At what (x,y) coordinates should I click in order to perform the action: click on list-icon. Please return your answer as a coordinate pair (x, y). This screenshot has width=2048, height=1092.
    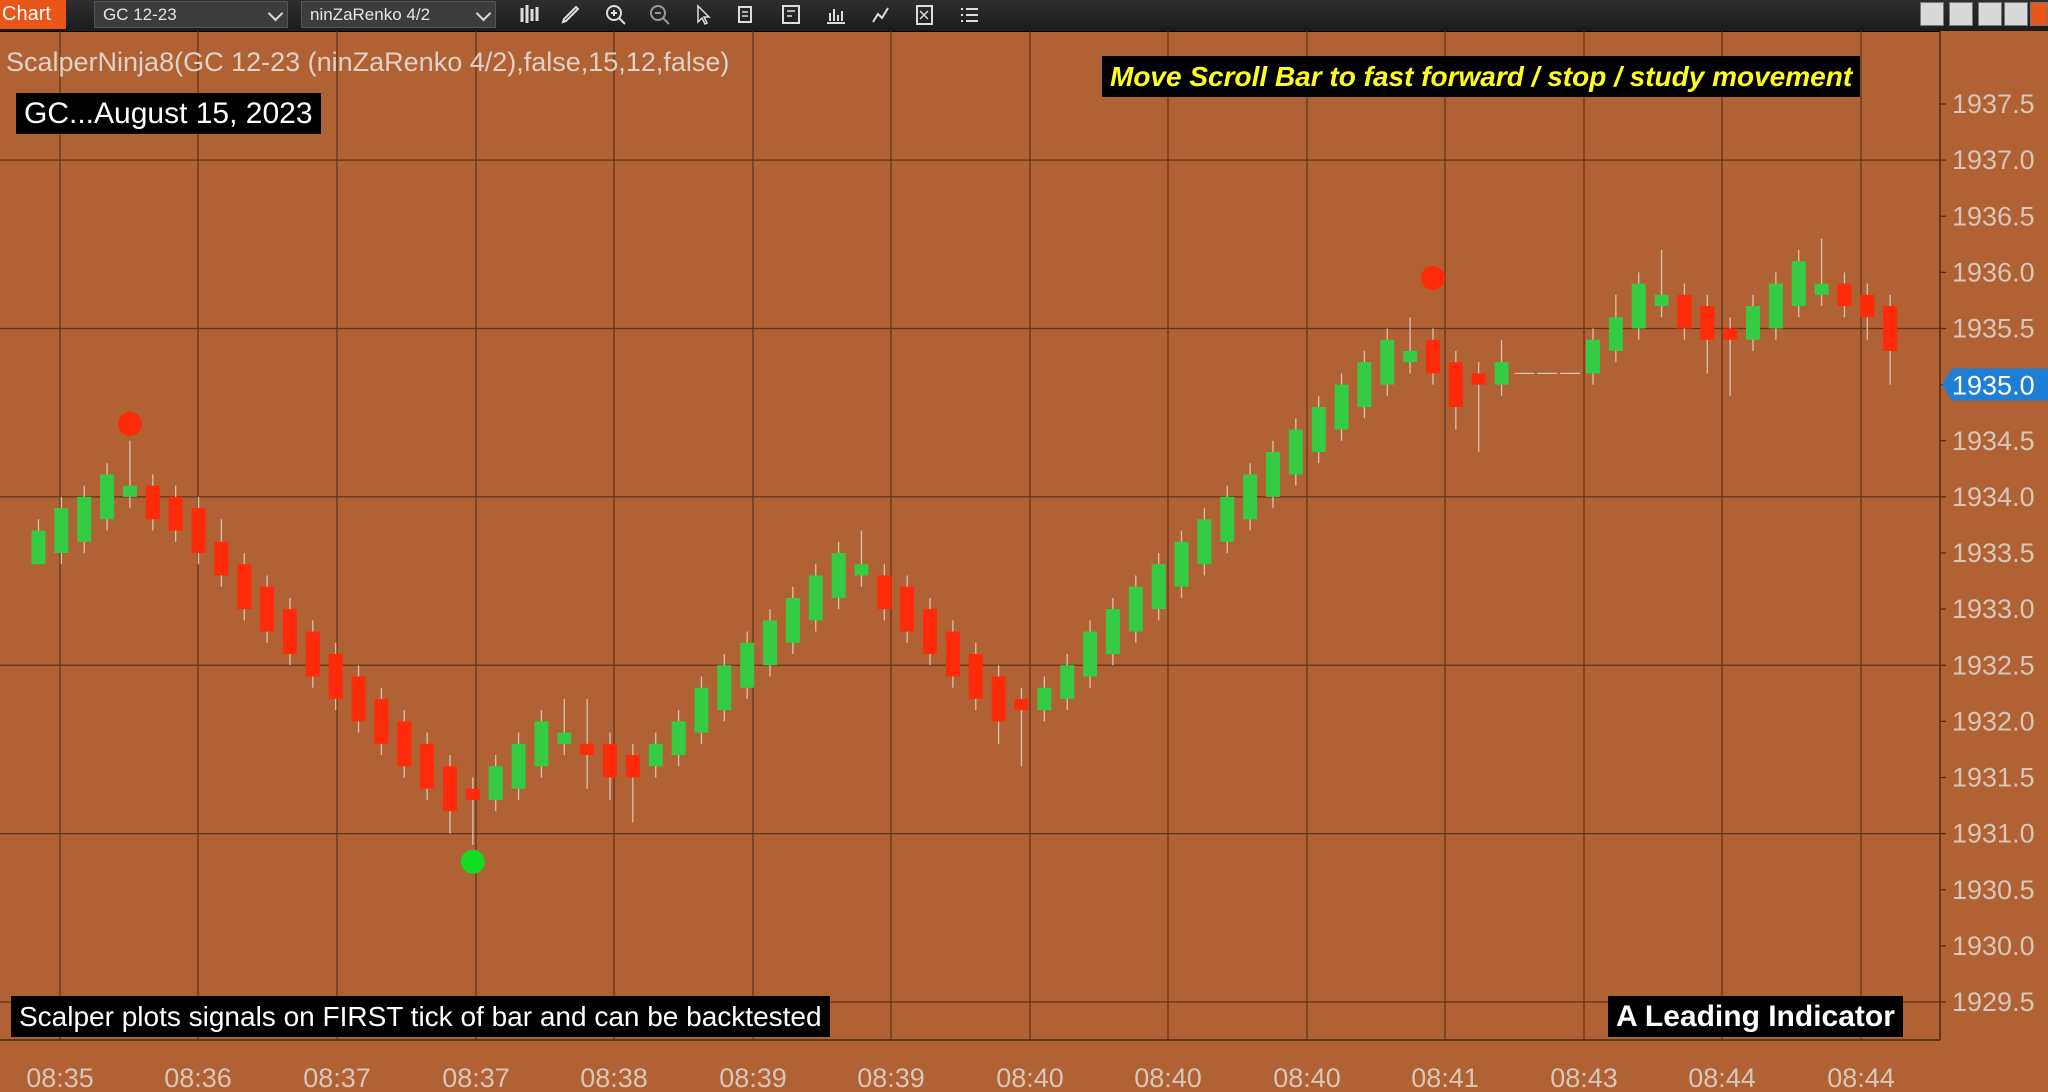
    Looking at the image, I should click on (970, 15).